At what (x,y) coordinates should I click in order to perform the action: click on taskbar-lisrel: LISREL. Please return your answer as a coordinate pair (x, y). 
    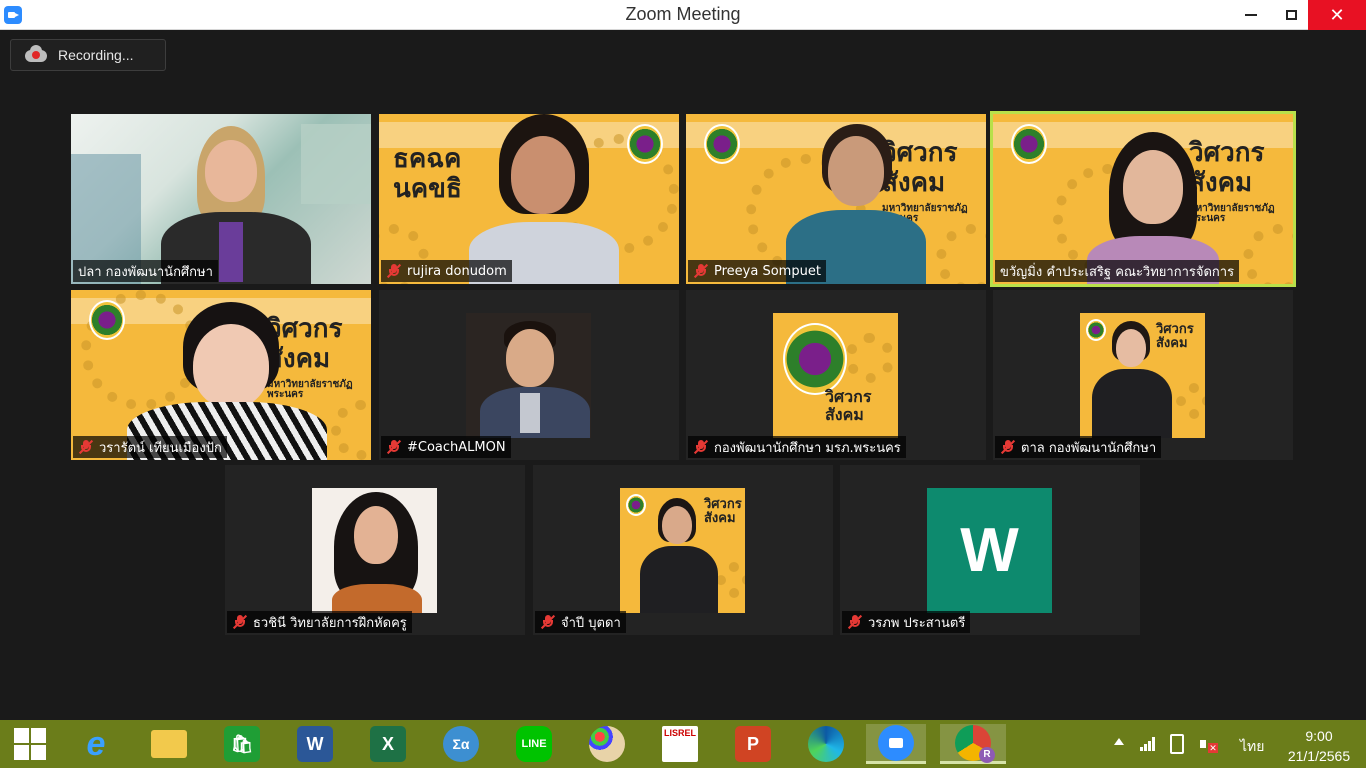
    Looking at the image, I should click on (680, 744).